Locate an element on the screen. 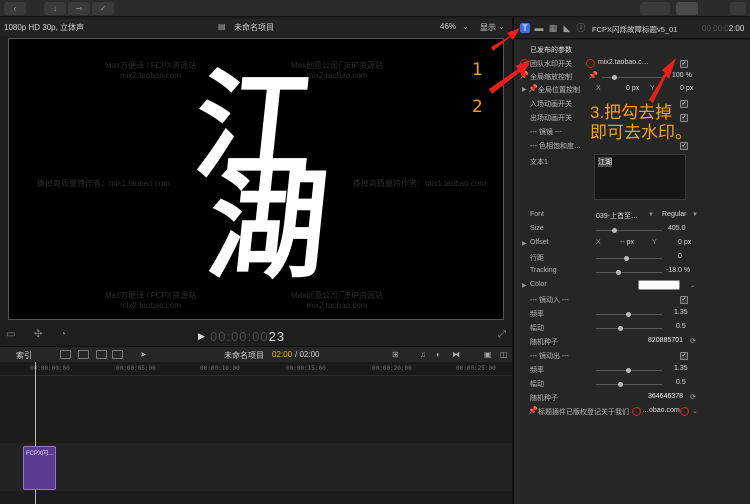 The height and width of the screenshot is (504, 750). annotation-note-line-2: 即可去水印。 is located at coordinates (641, 132).